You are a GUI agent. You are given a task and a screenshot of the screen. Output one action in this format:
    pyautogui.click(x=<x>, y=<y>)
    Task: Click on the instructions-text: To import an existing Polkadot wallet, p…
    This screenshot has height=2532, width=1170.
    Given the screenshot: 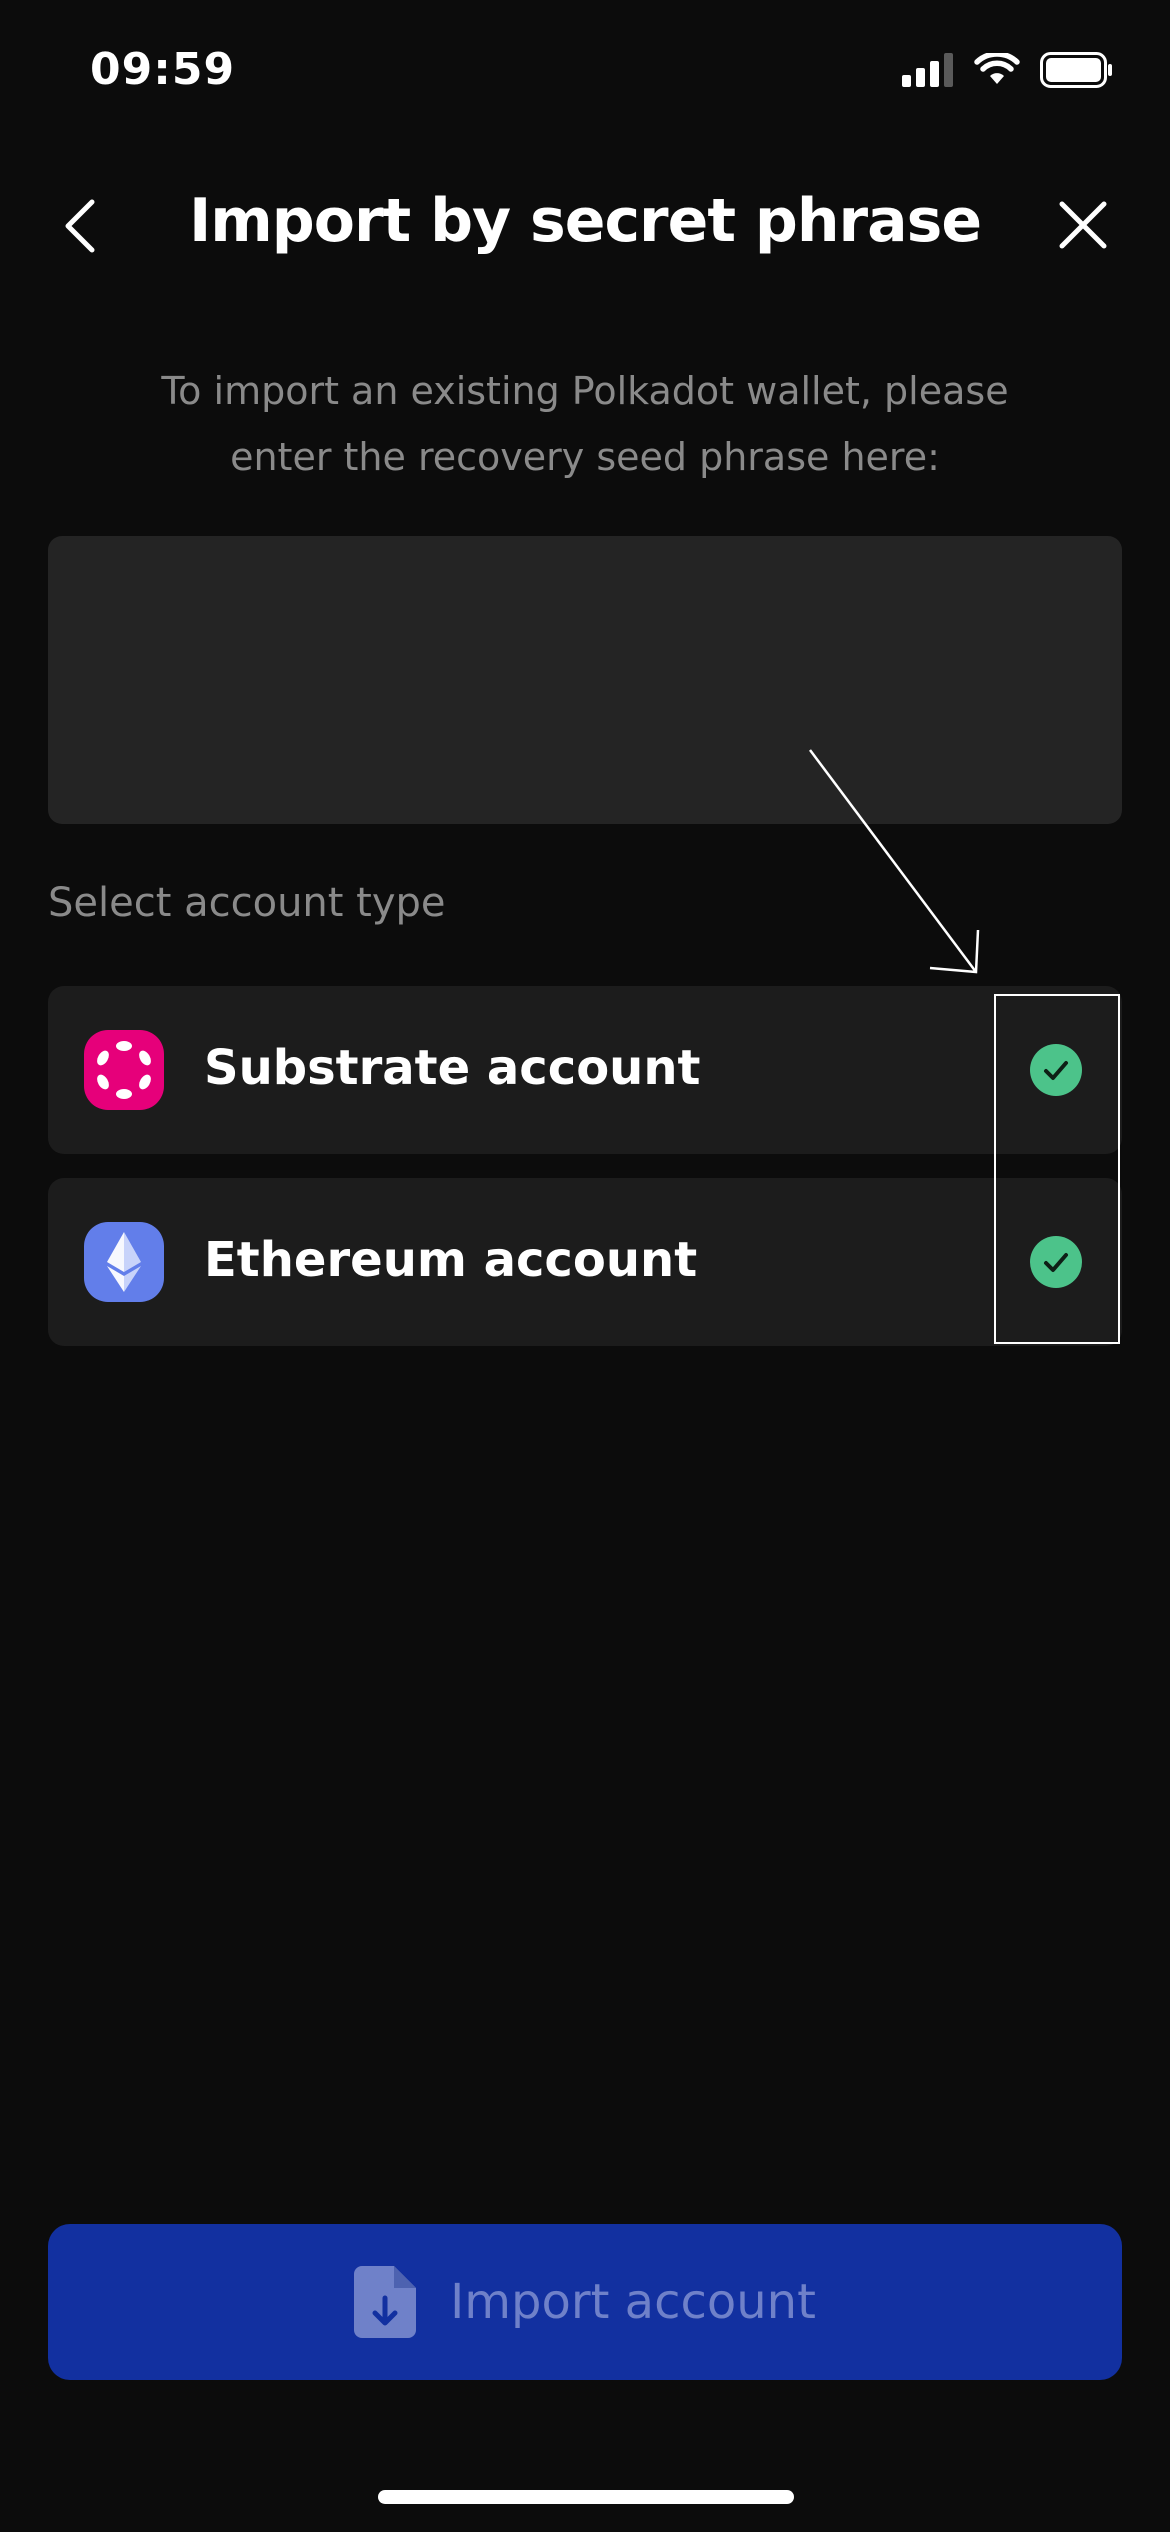 What is the action you would take?
    pyautogui.click(x=585, y=424)
    